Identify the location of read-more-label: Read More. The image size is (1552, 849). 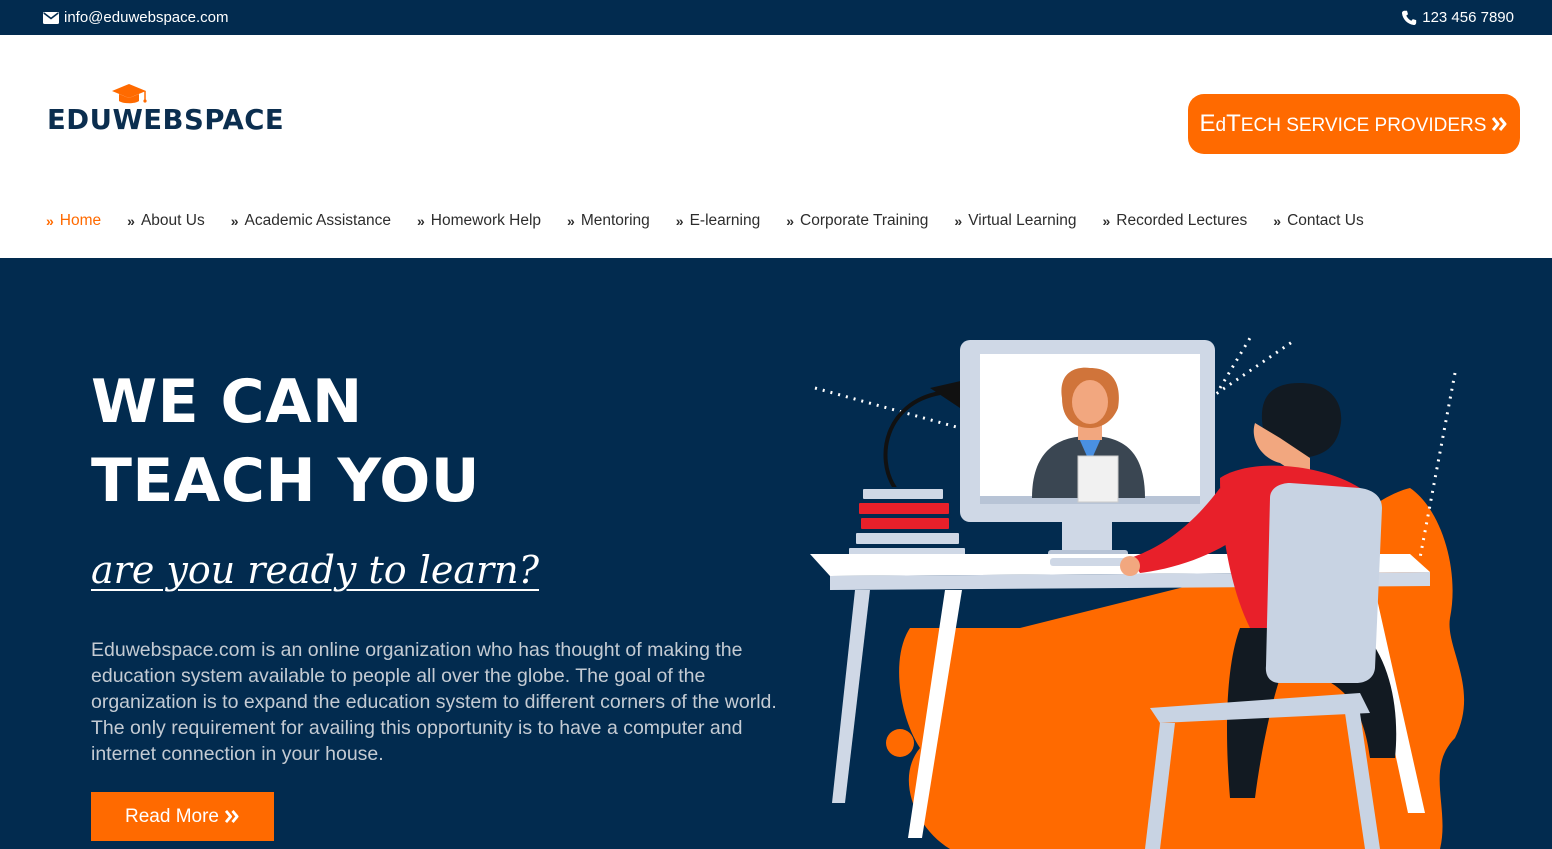
(172, 816).